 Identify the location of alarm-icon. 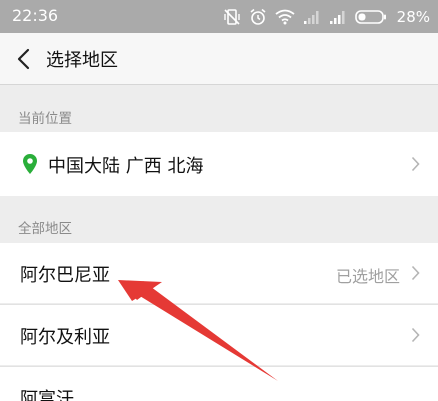
(258, 16).